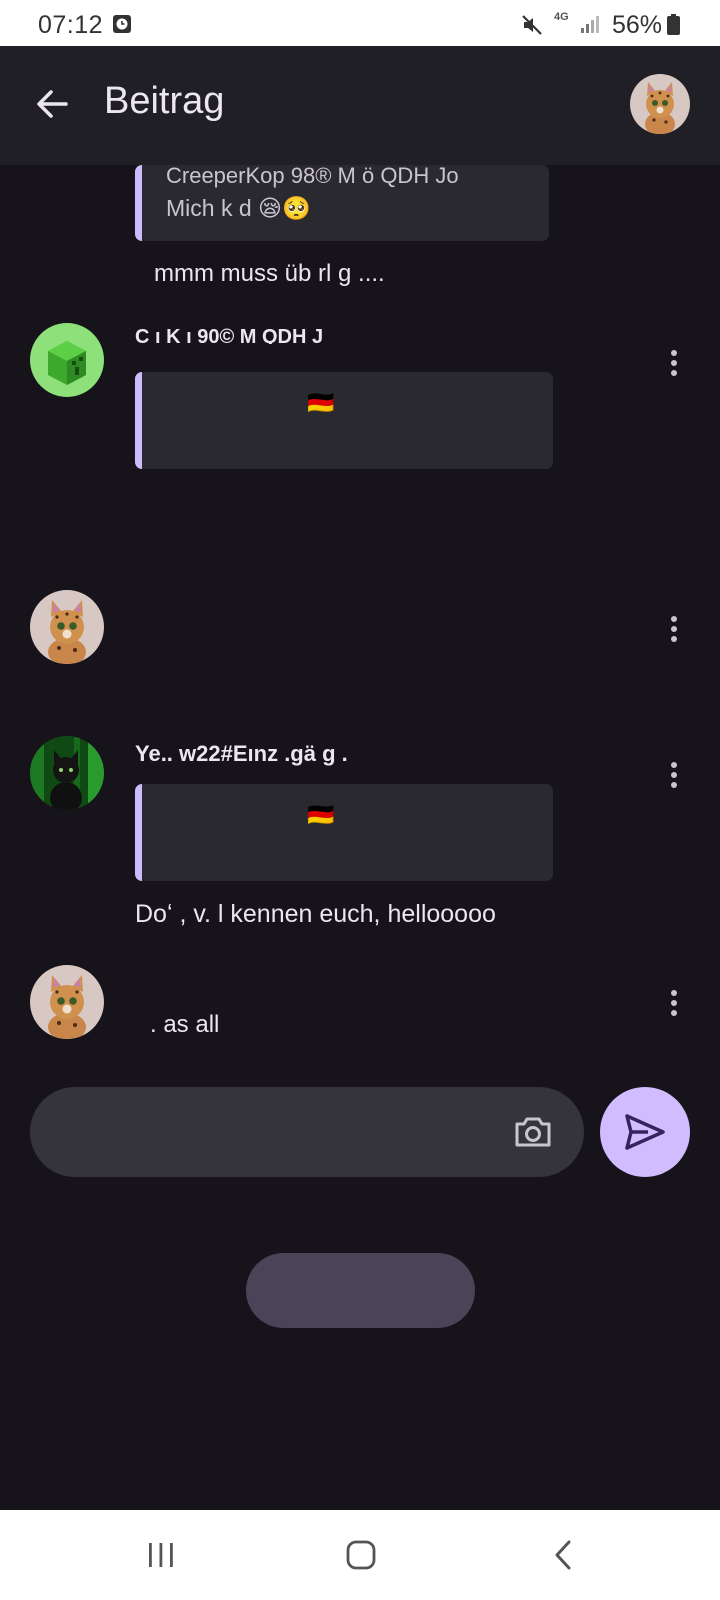  I want to click on post-2-more-vert-icon, so click(674, 363).